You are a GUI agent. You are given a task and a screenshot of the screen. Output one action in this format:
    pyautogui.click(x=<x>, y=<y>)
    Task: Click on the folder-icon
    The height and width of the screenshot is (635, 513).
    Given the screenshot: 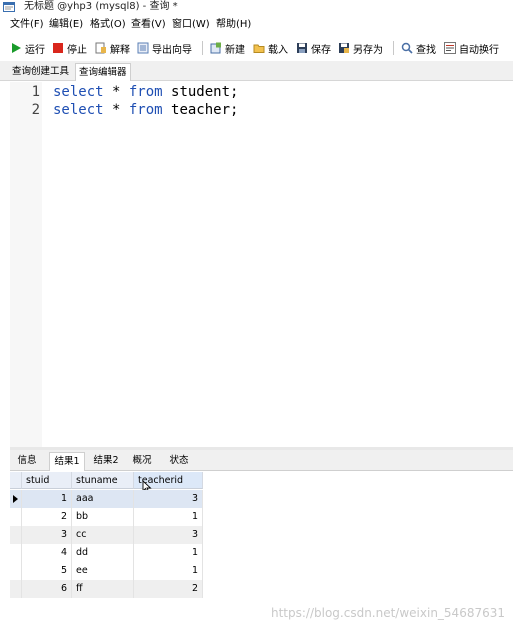 What is the action you would take?
    pyautogui.click(x=259, y=48)
    